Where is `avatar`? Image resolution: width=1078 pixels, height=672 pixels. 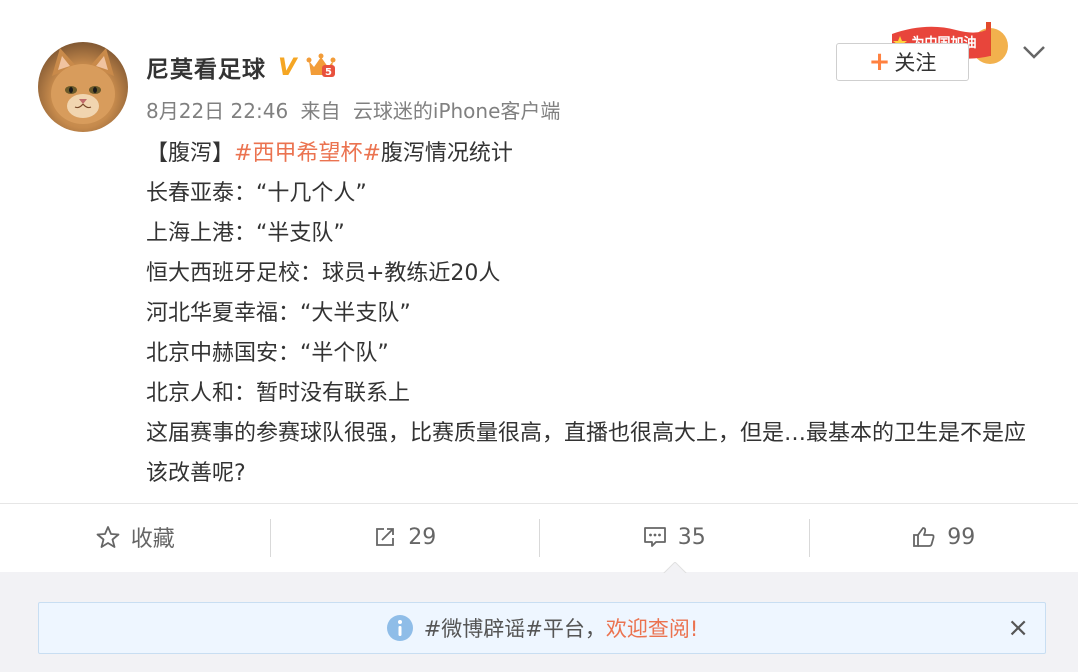
avatar is located at coordinates (83, 87).